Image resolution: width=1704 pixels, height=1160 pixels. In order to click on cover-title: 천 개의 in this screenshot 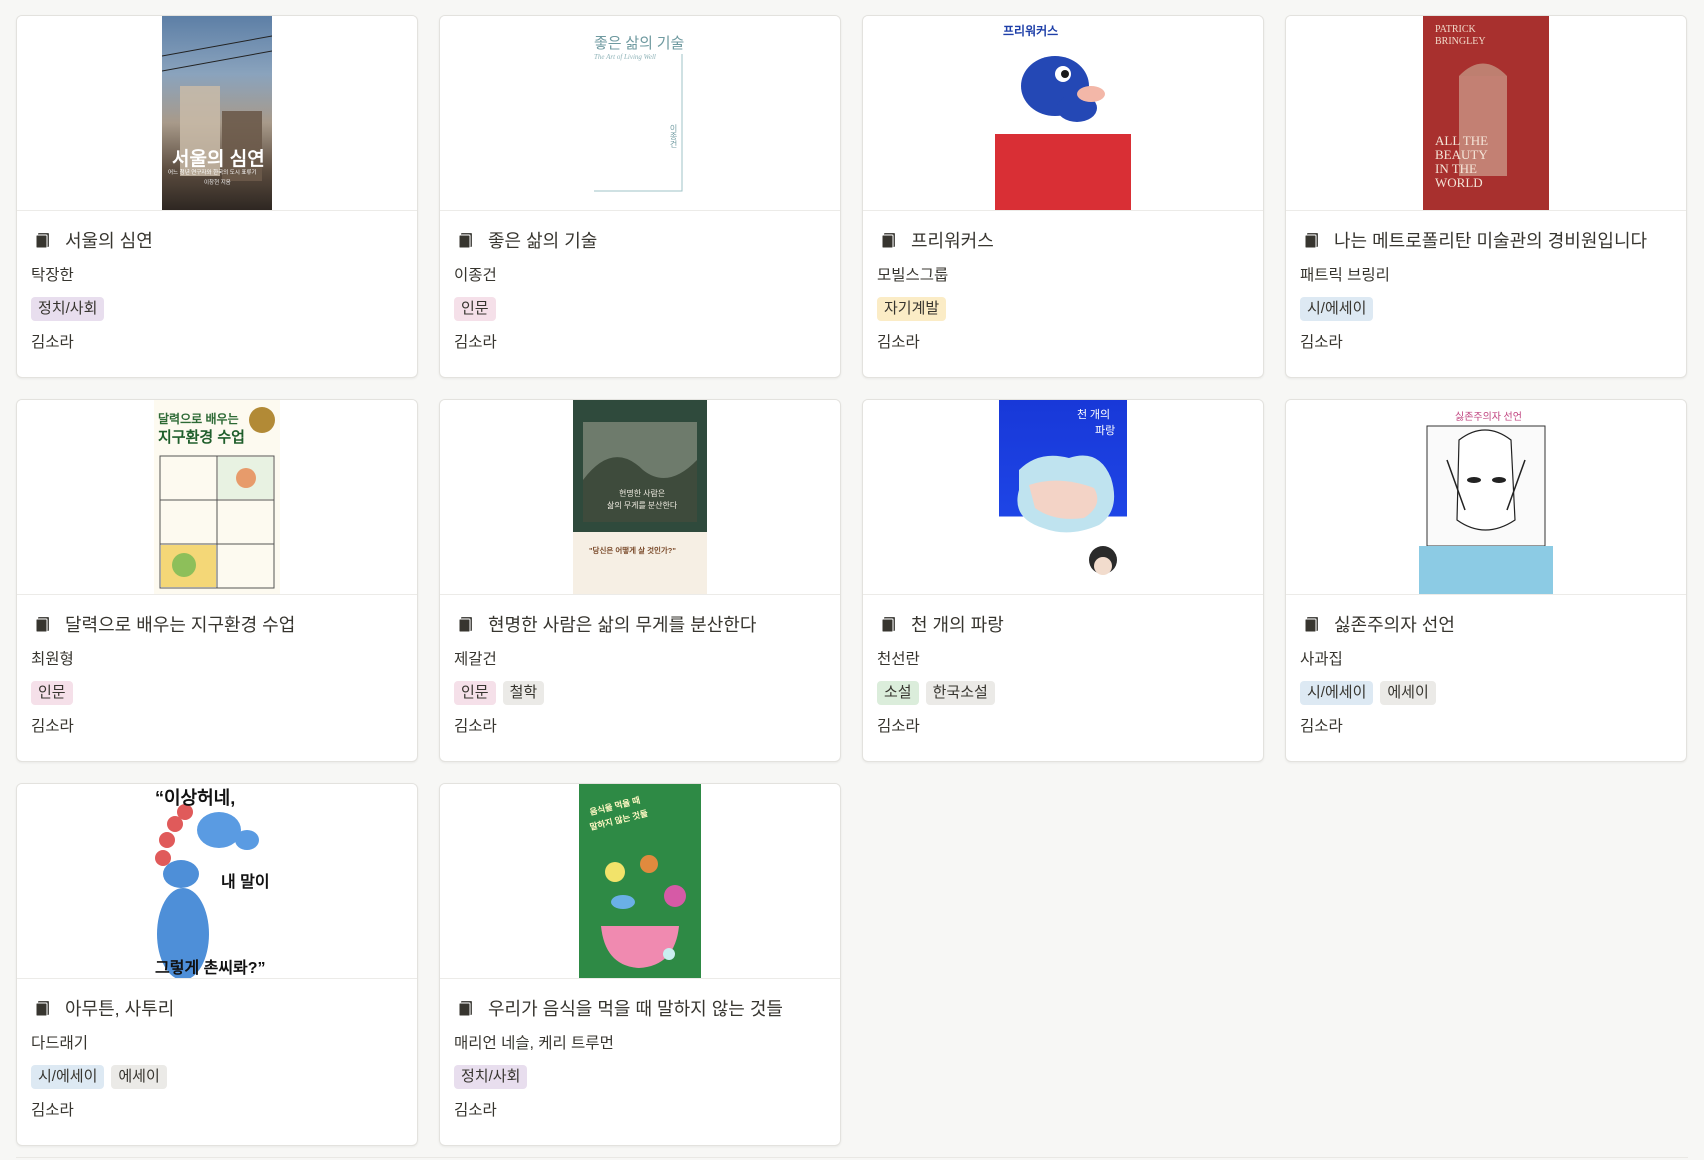, I will do `click(1094, 415)`.